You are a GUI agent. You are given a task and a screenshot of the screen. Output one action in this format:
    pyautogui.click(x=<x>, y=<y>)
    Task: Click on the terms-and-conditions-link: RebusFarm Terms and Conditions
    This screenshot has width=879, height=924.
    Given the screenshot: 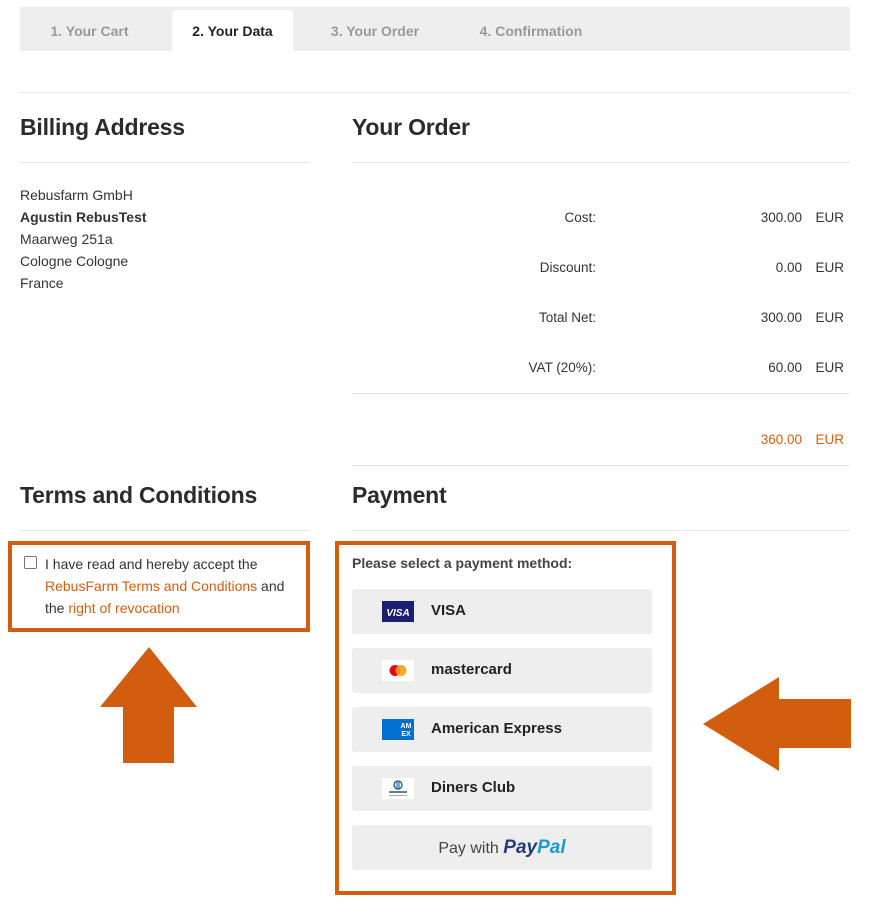 What is the action you would take?
    pyautogui.click(x=151, y=586)
    